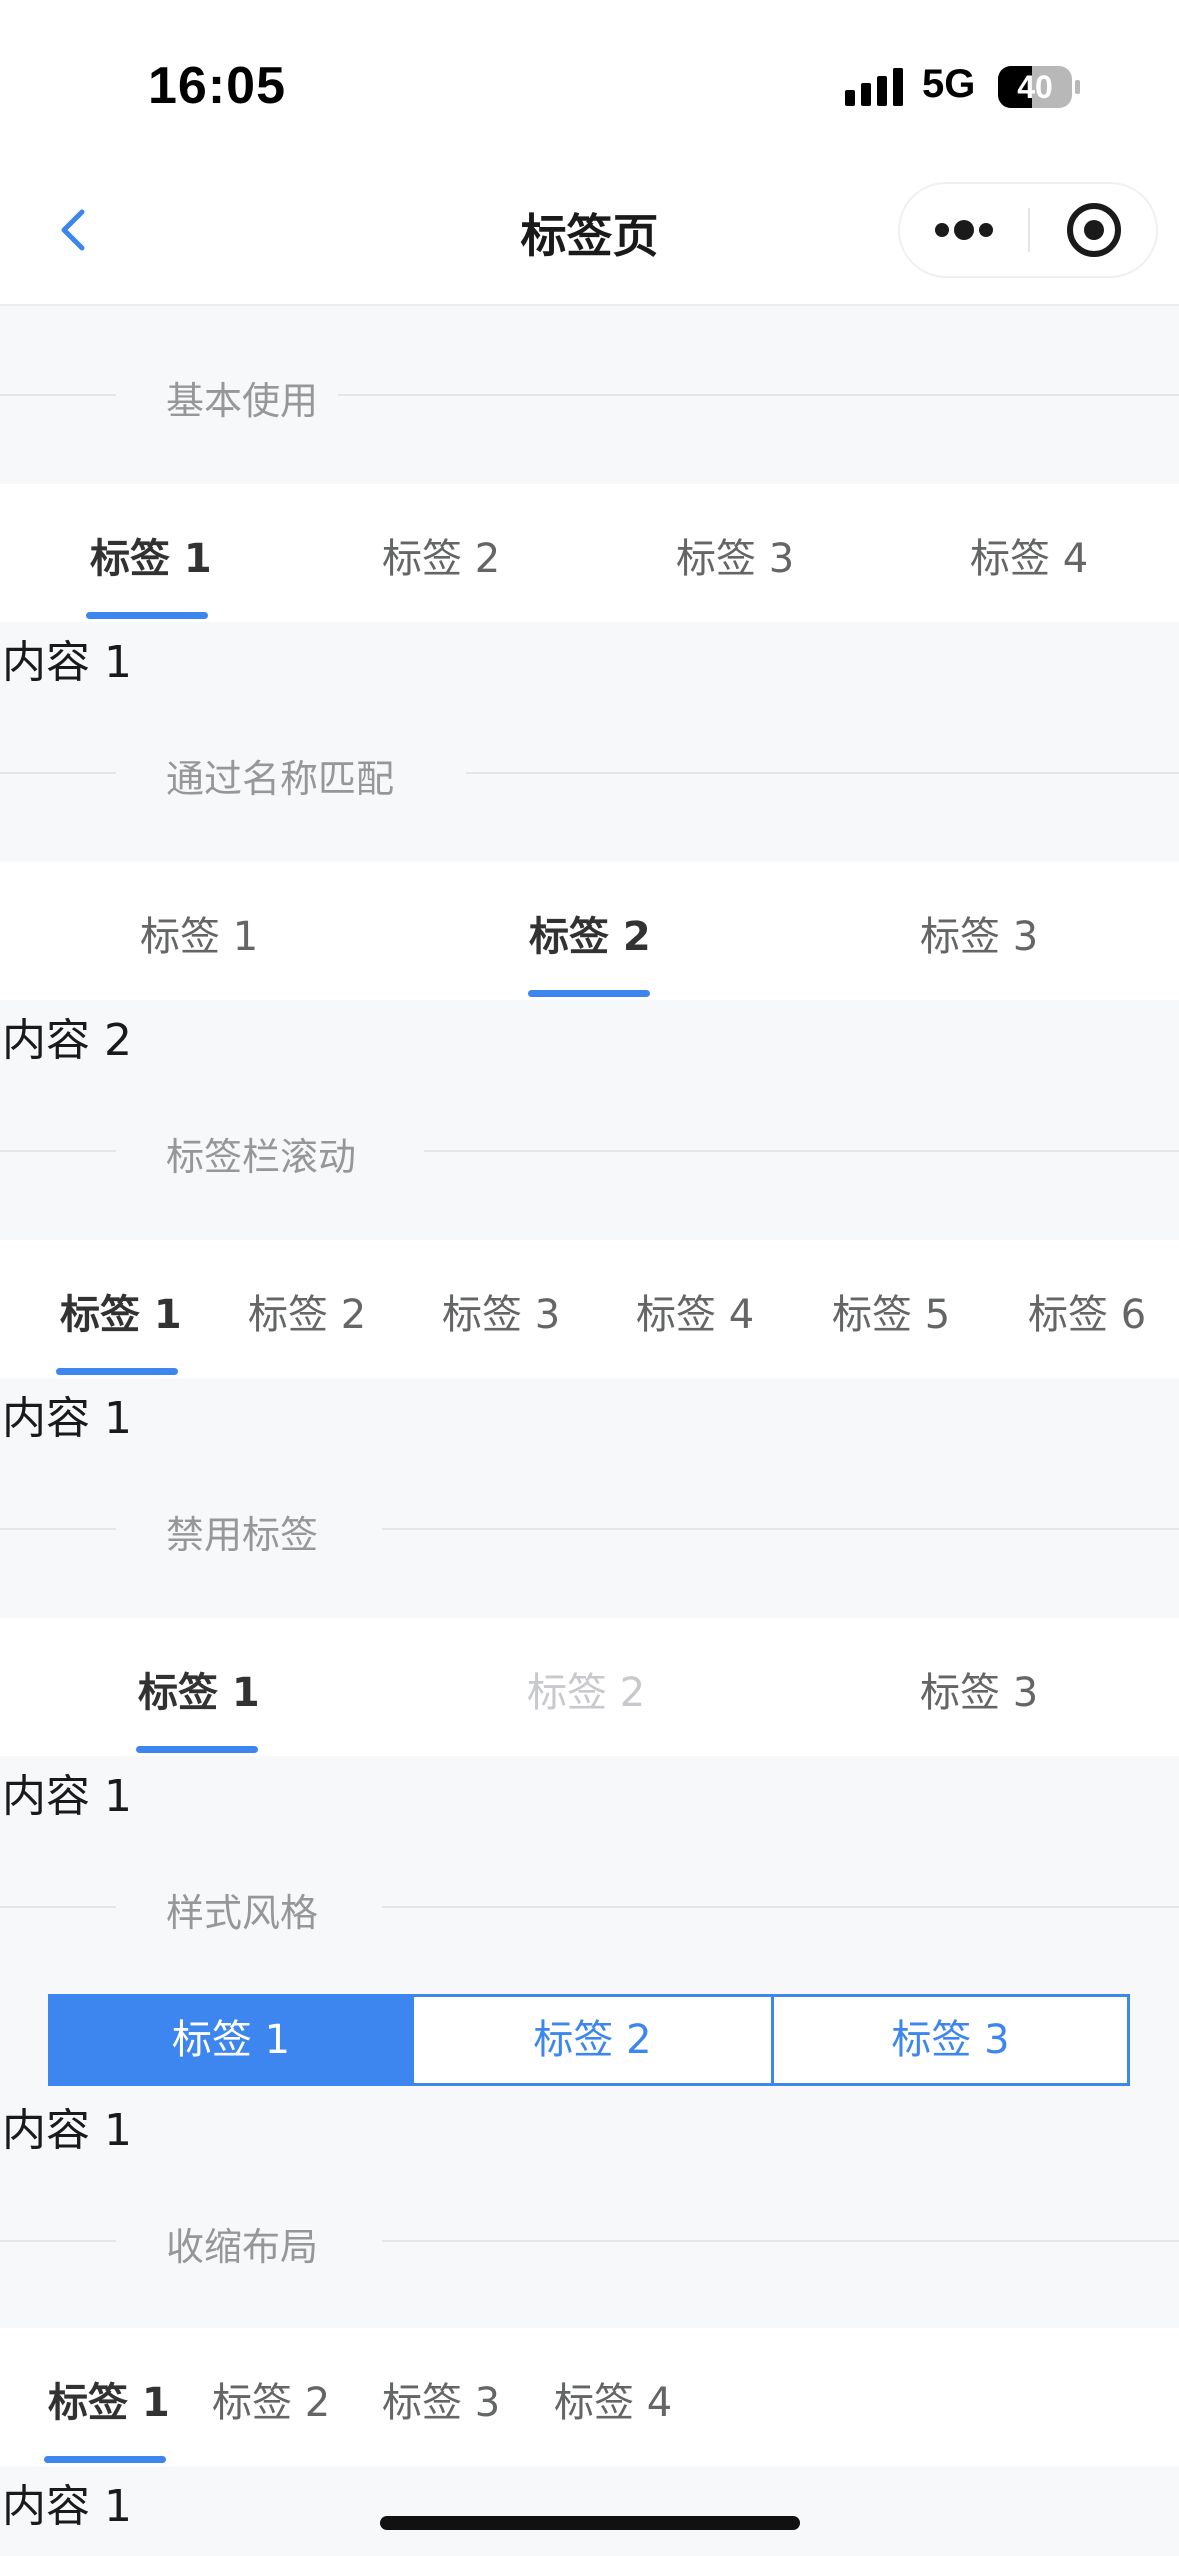 The image size is (1179, 2556). I want to click on mini-program-capsule, so click(1028, 230).